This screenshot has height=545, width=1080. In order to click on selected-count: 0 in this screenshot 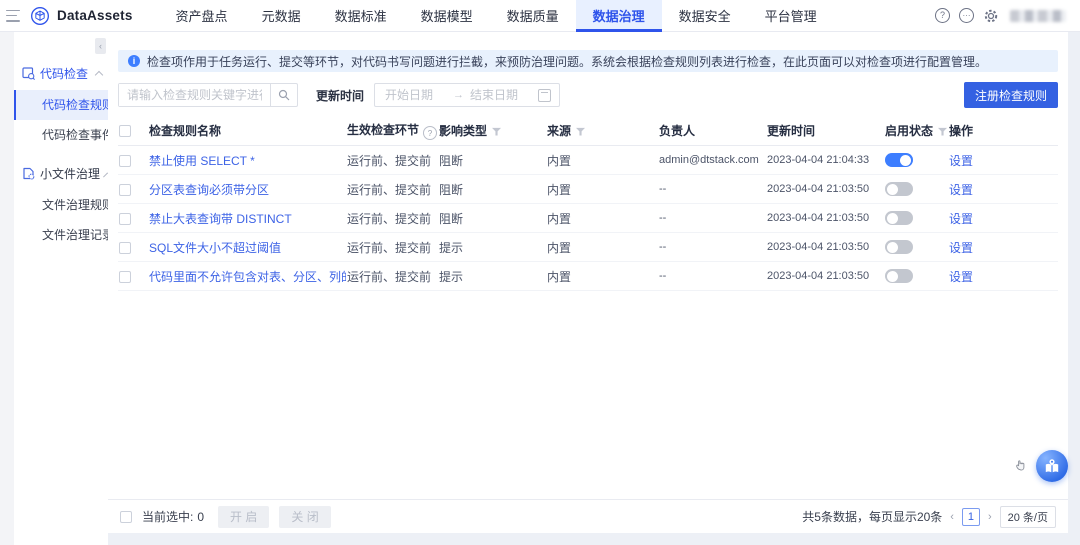, I will do `click(201, 516)`.